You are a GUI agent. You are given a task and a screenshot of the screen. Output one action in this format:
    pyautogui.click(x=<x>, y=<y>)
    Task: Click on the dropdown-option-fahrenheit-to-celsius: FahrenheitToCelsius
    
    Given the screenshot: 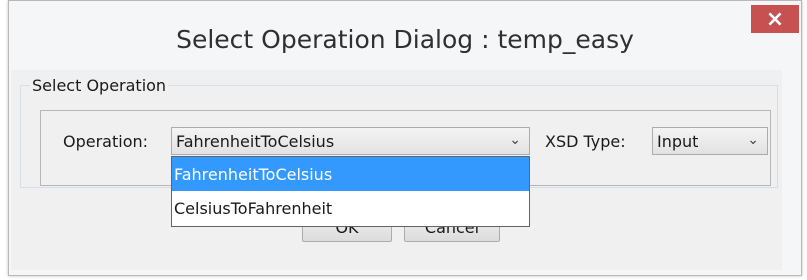 What is the action you would take?
    pyautogui.click(x=350, y=174)
    